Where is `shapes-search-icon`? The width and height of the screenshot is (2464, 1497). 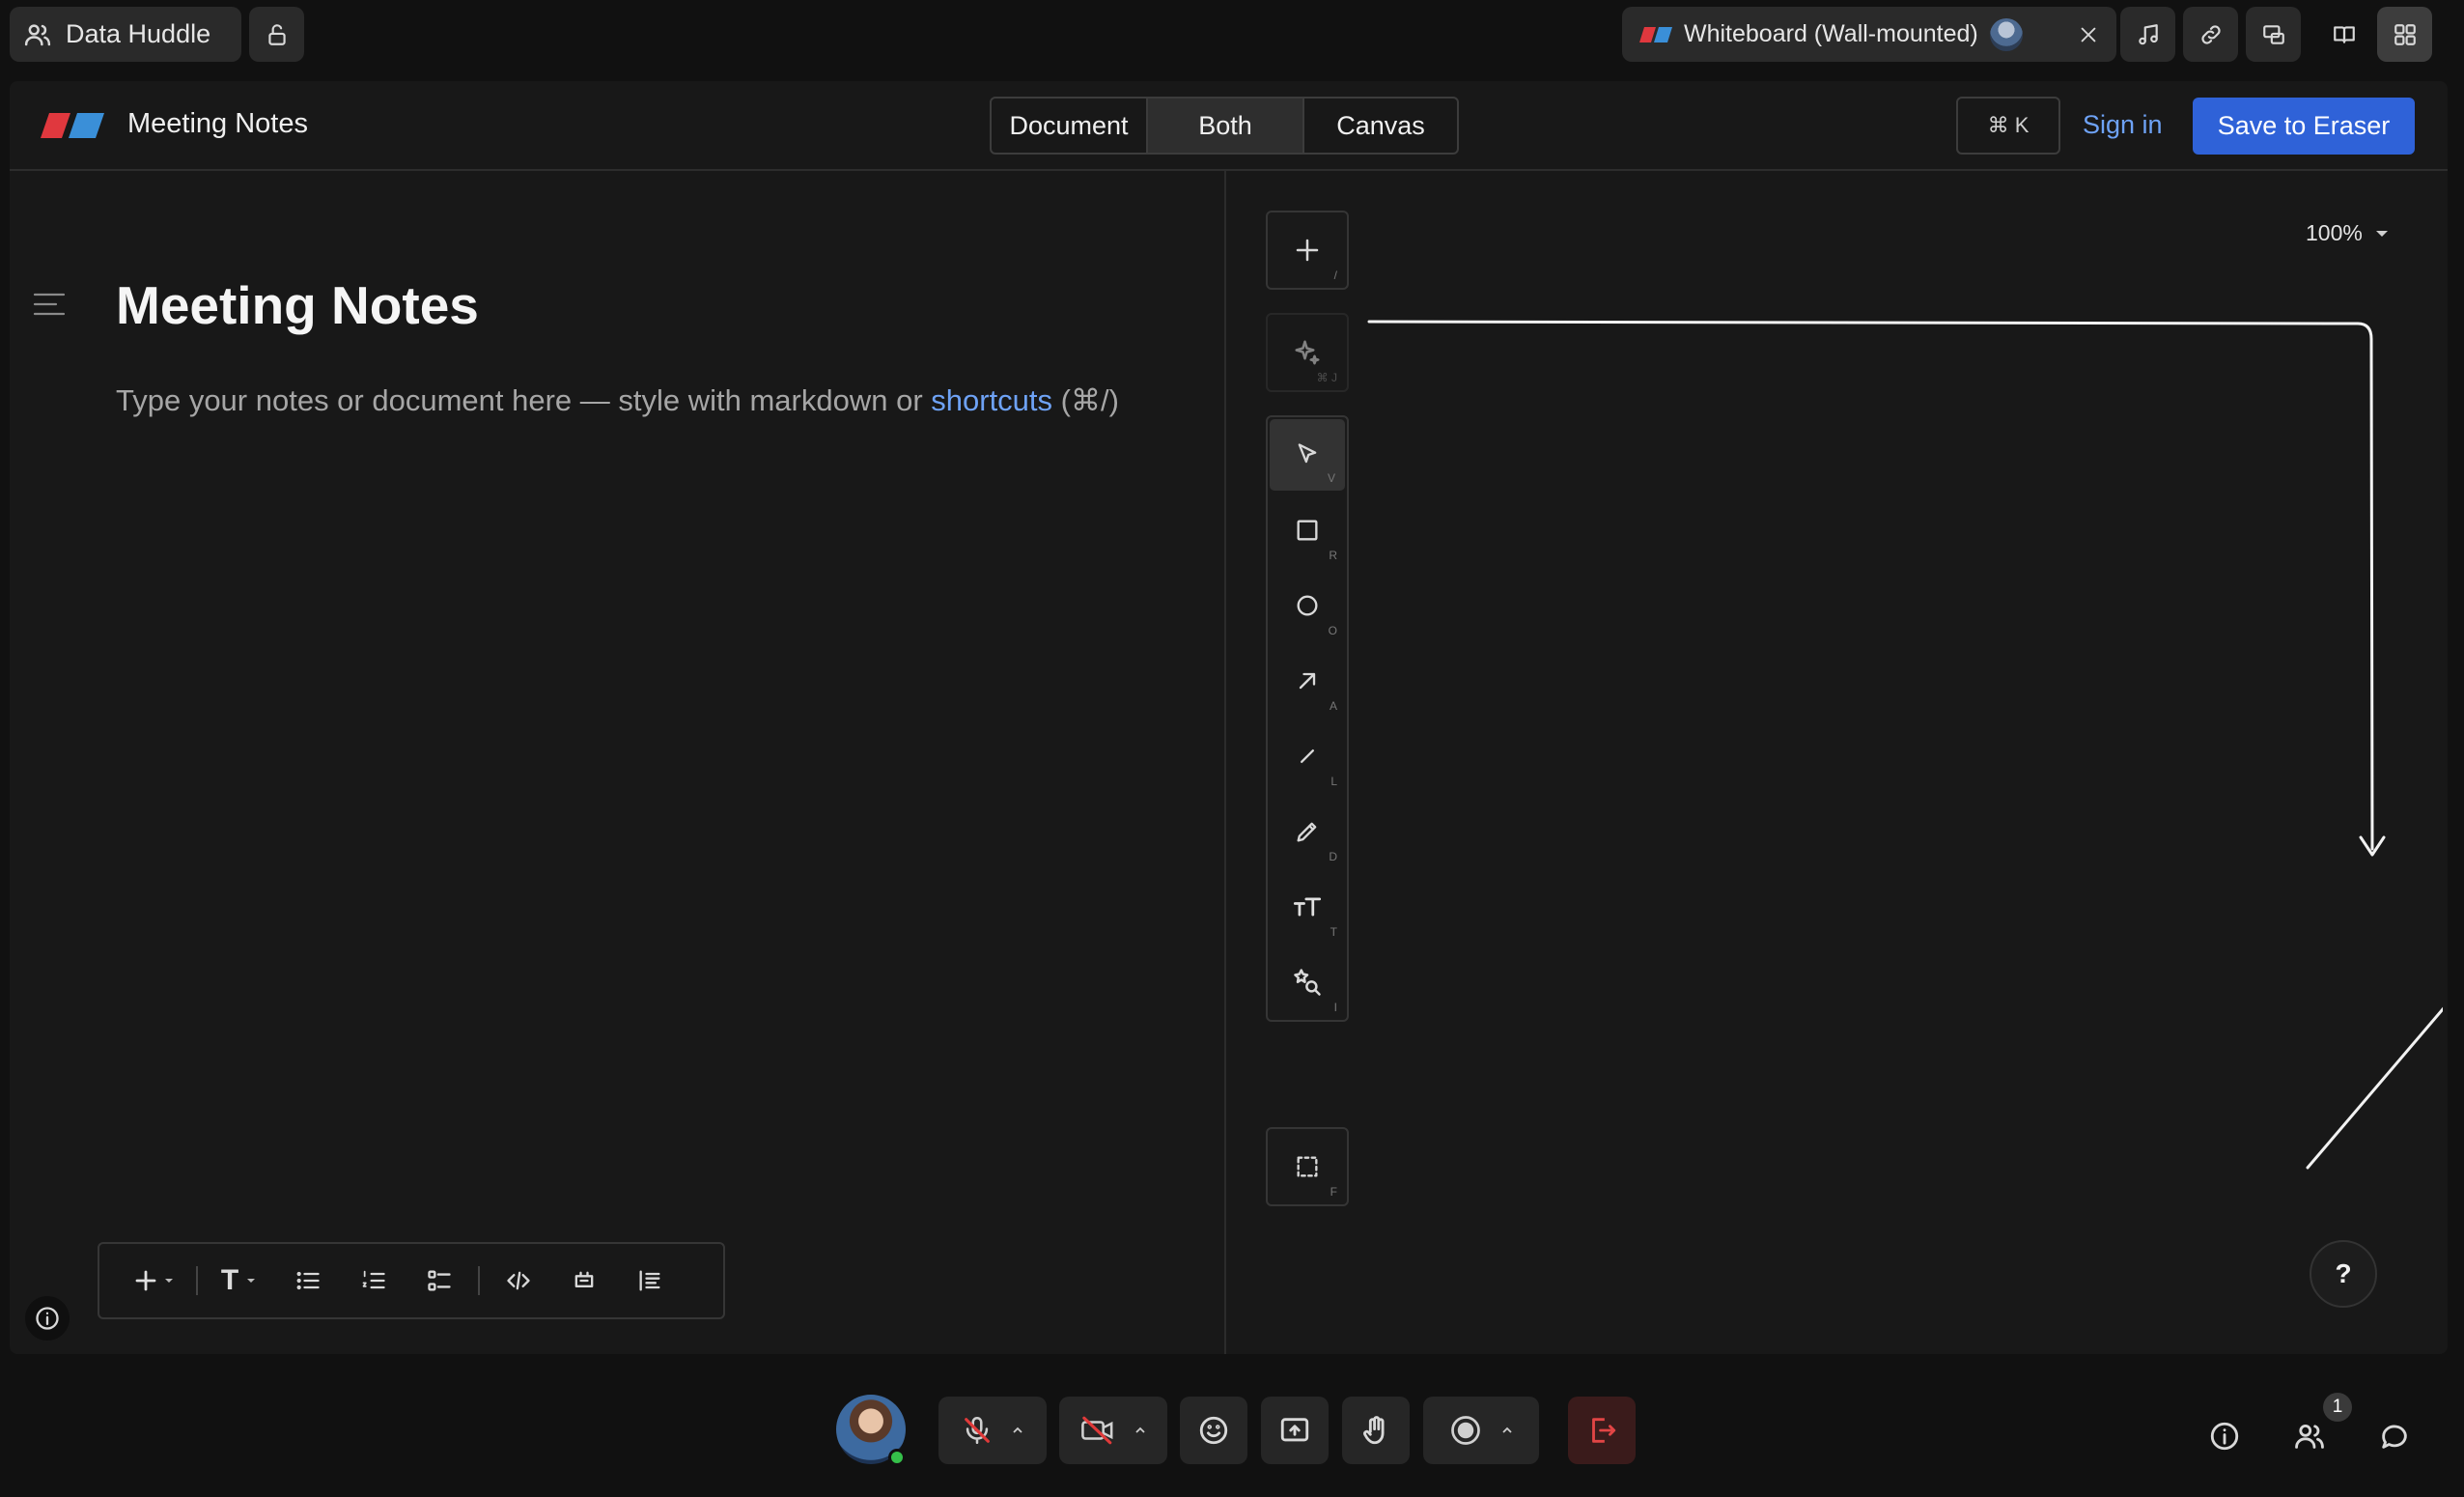 shapes-search-icon is located at coordinates (1308, 982).